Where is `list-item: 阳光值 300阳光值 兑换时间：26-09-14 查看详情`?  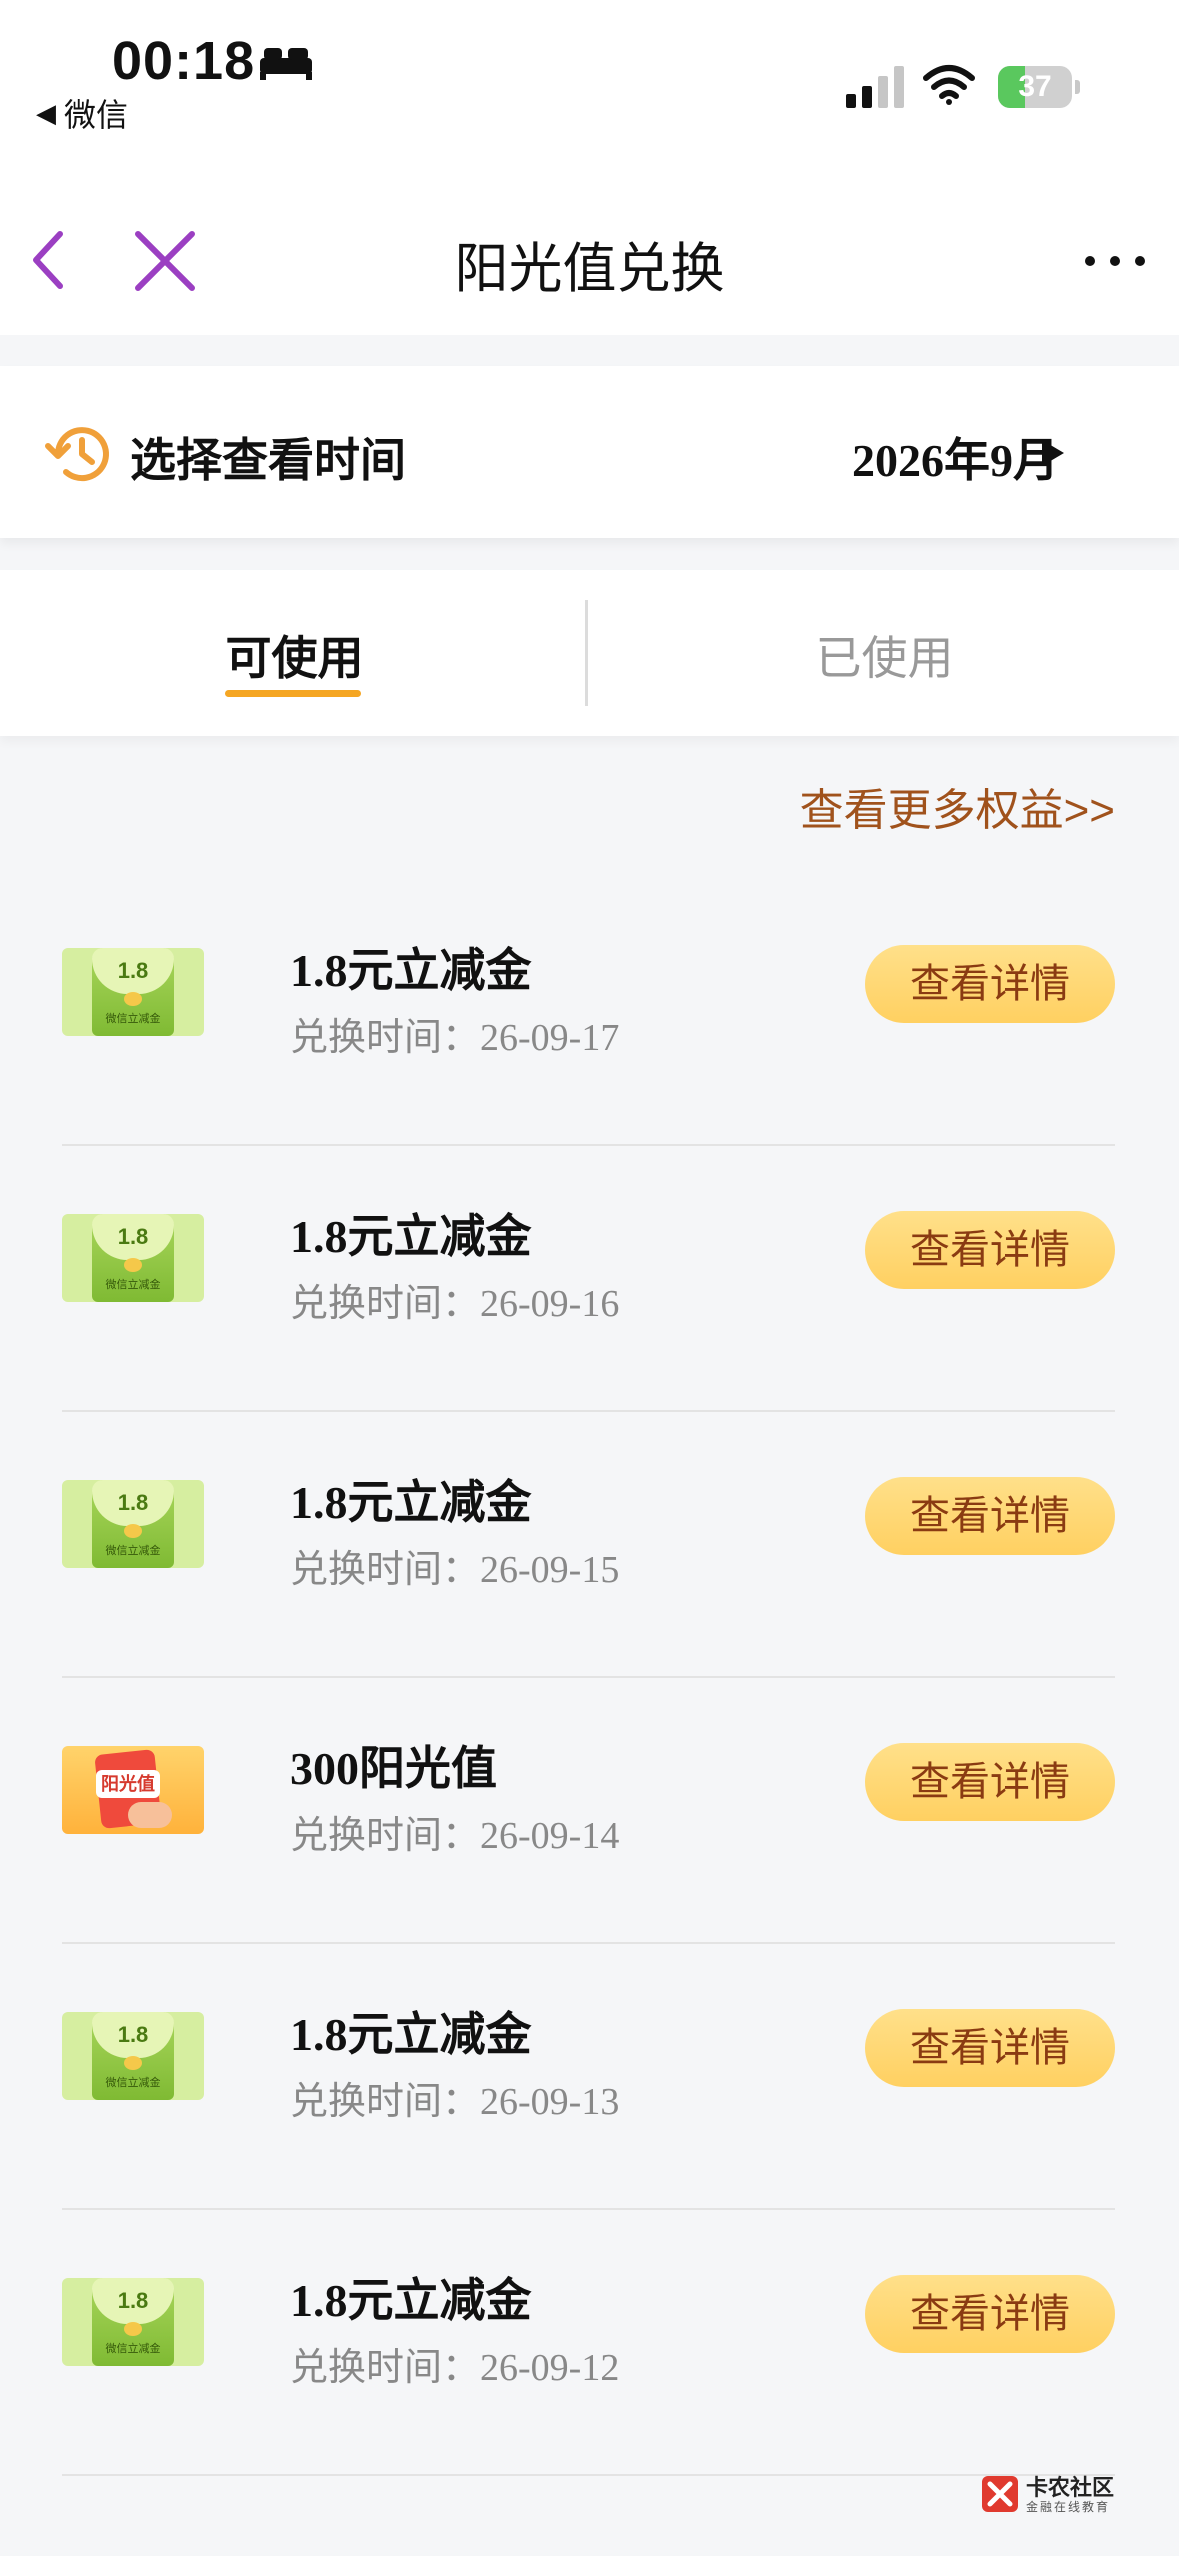
list-item: 阳光值 300阳光值 兑换时间：26-09-14 查看详情 is located at coordinates (589, 1811).